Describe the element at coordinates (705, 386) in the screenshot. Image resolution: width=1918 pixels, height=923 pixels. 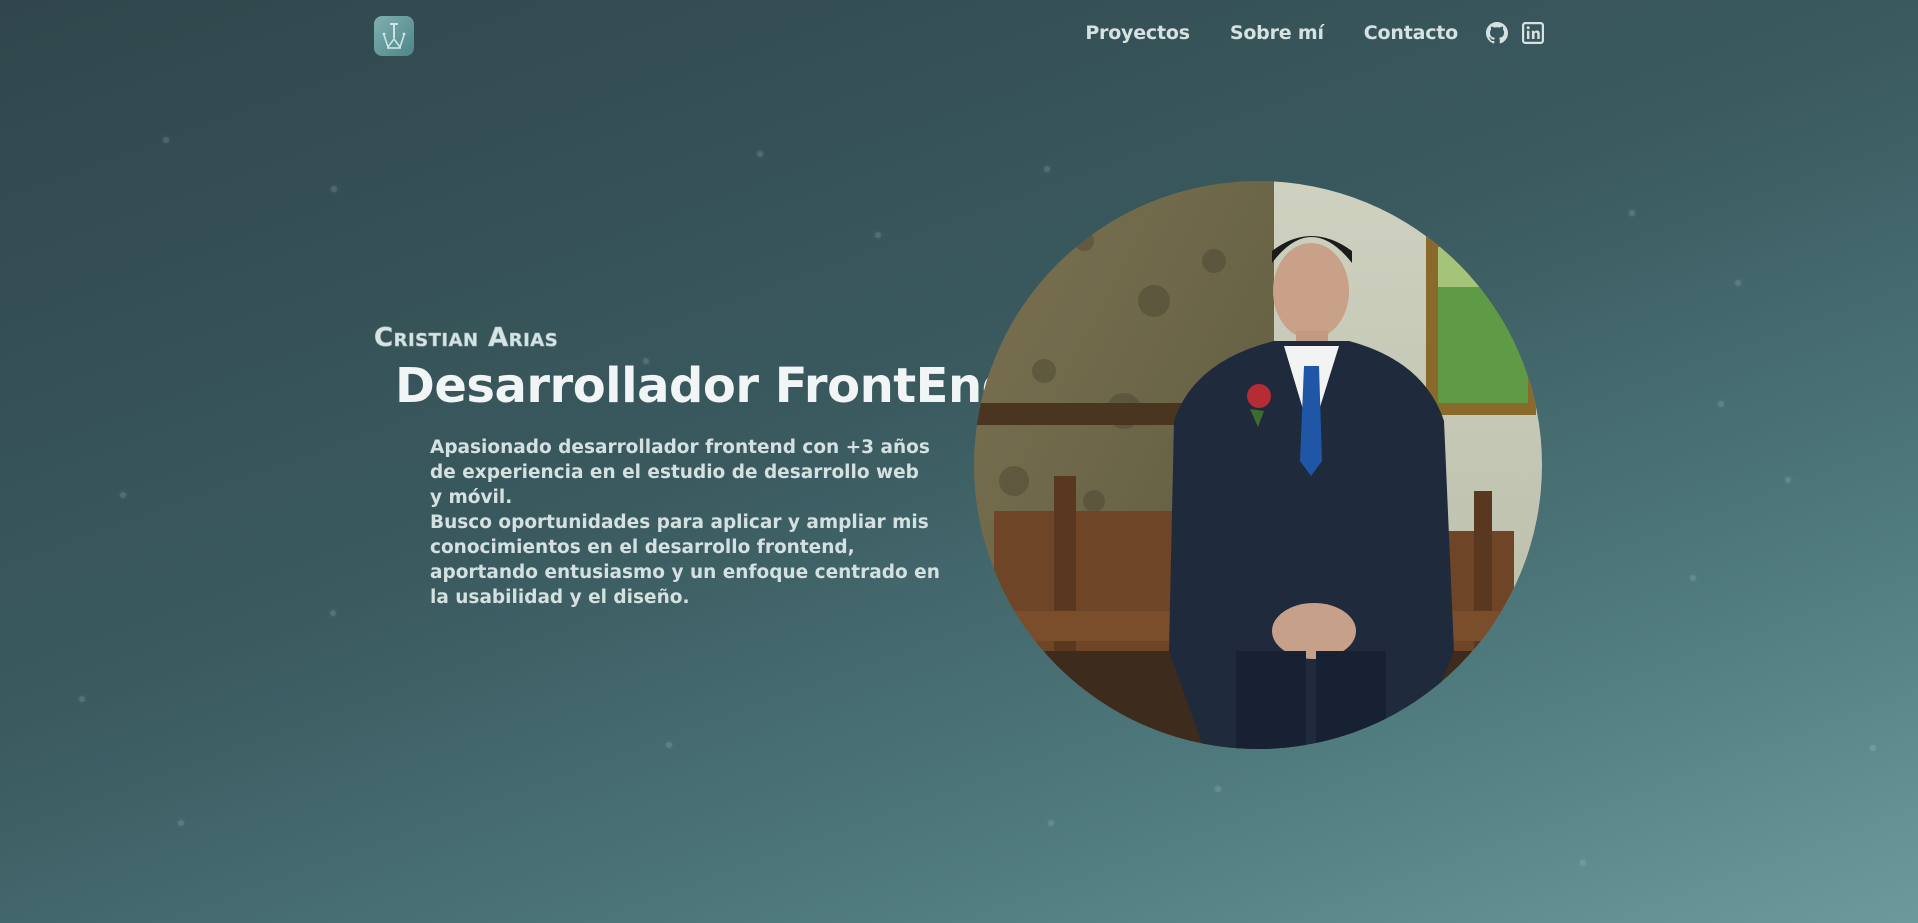
I see `hero-title: Desarrollador FrontEnd` at that location.